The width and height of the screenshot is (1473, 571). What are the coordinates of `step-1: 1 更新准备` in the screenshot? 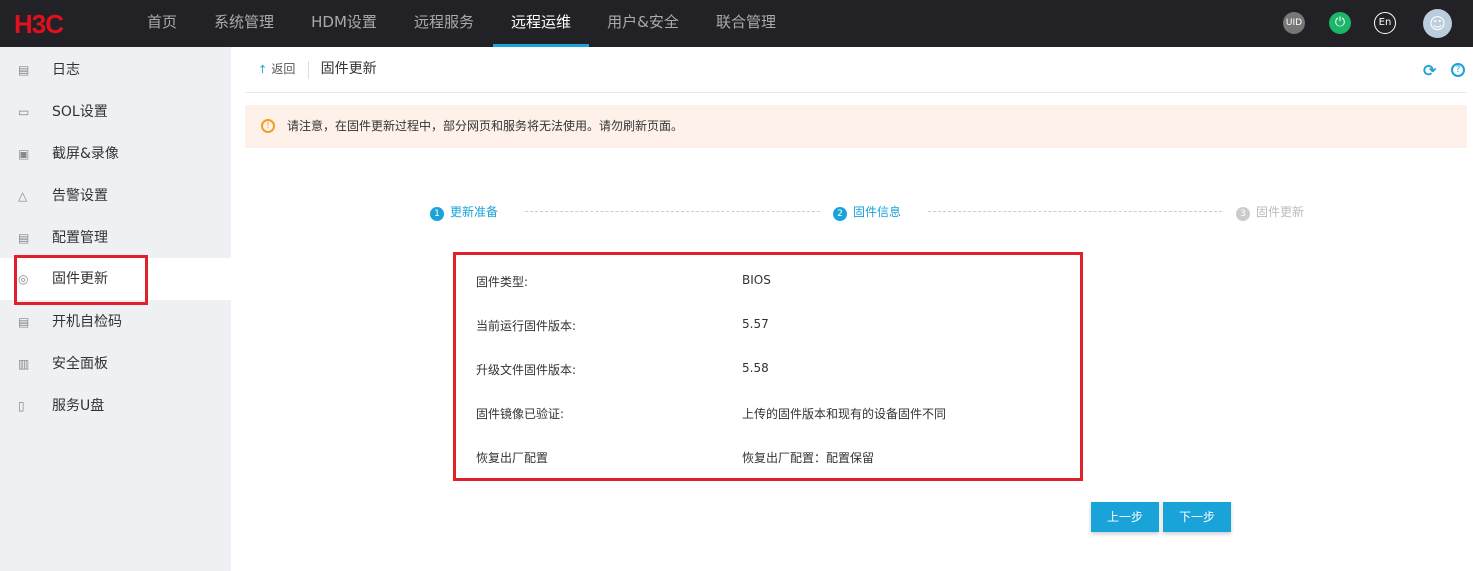 It's located at (464, 212).